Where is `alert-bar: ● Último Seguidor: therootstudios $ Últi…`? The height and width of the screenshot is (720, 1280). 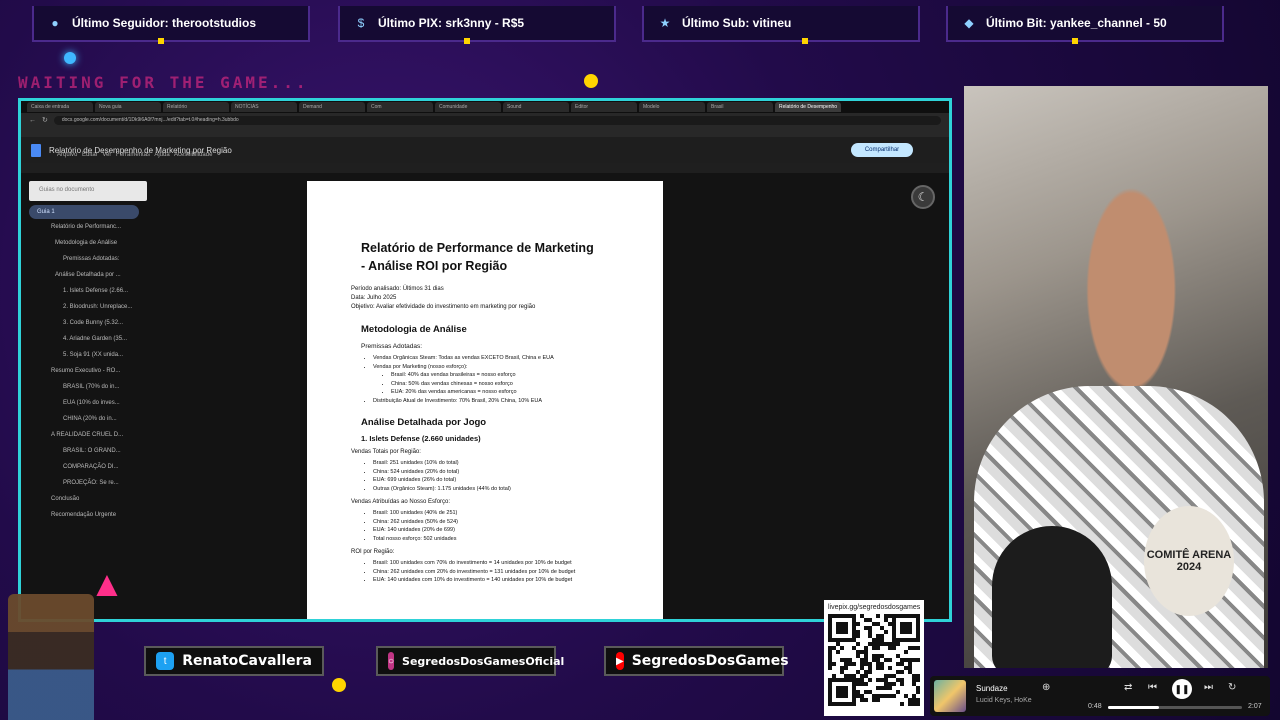
alert-bar: ● Último Seguidor: therootstudios $ Últi… is located at coordinates (640, 24).